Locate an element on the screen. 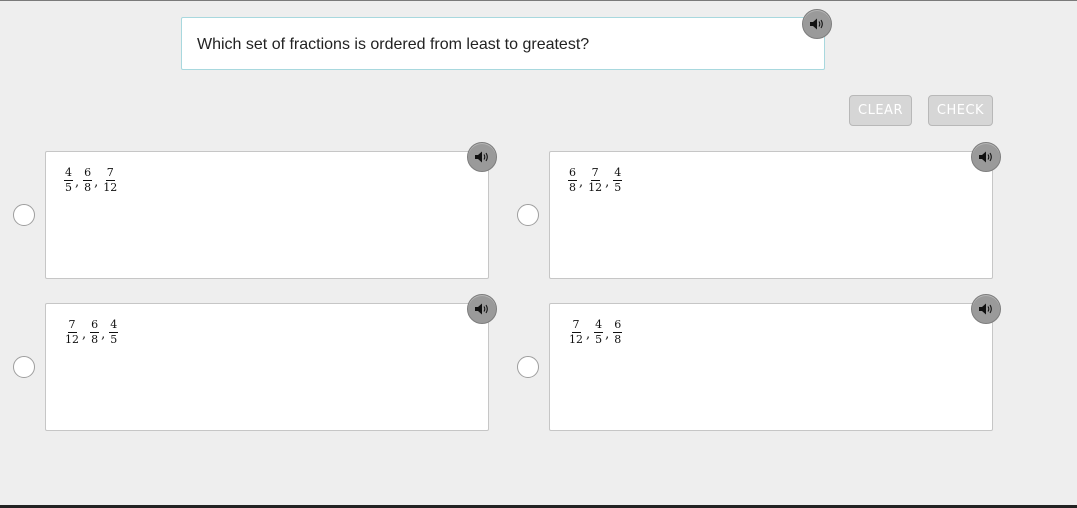 The image size is (1077, 508). check-button: CHECK is located at coordinates (960, 110).